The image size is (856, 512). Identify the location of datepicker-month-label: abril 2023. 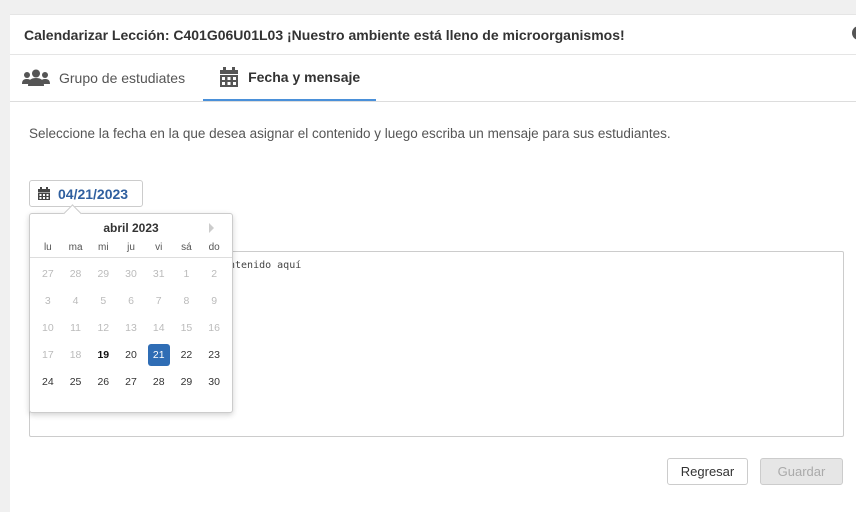
(131, 228).